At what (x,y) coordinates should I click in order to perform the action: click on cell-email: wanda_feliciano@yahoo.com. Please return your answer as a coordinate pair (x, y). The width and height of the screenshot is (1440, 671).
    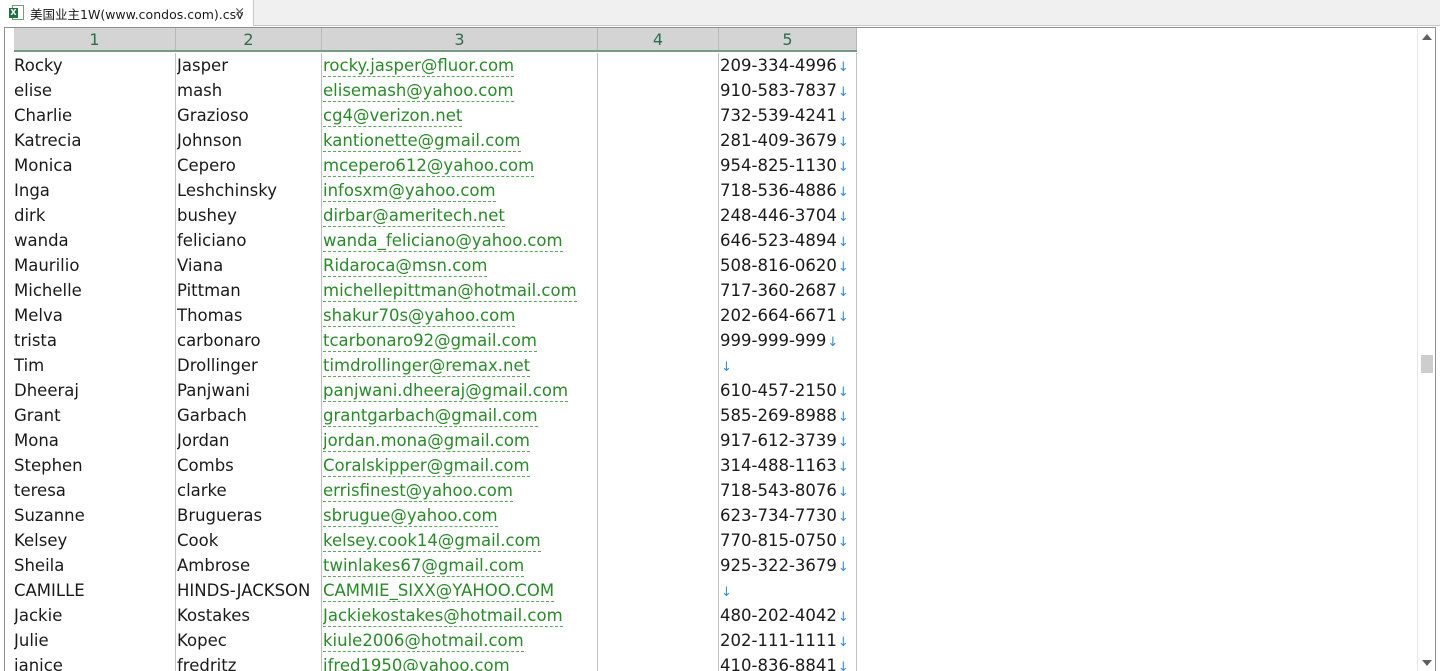
    Looking at the image, I should click on (459, 240).